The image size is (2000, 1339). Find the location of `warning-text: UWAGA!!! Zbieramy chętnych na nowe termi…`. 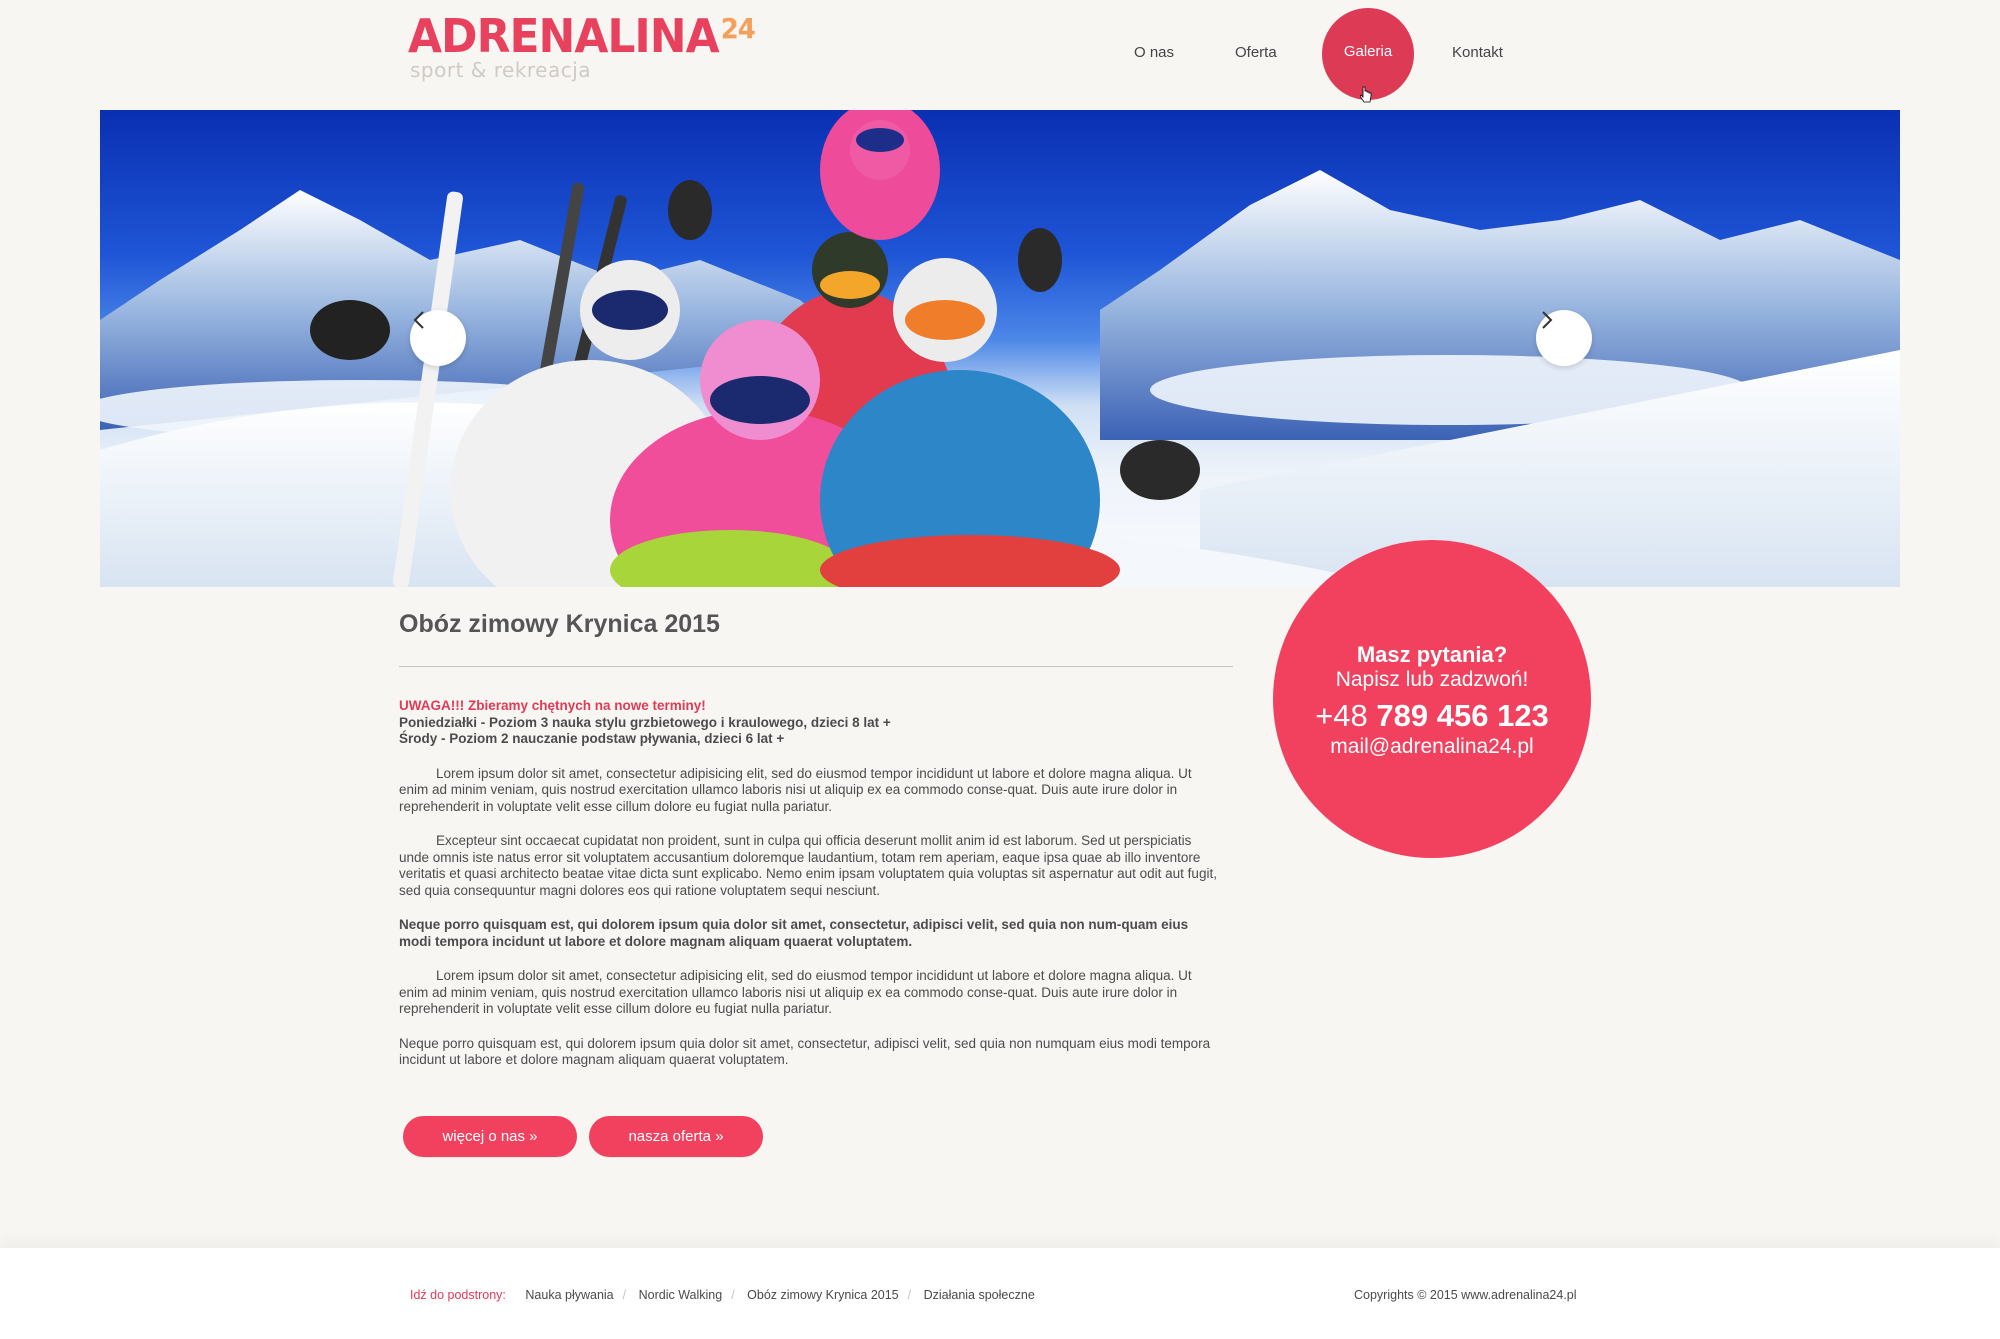

warning-text: UWAGA!!! Zbieramy chętnych na nowe termi… is located at coordinates (552, 705).